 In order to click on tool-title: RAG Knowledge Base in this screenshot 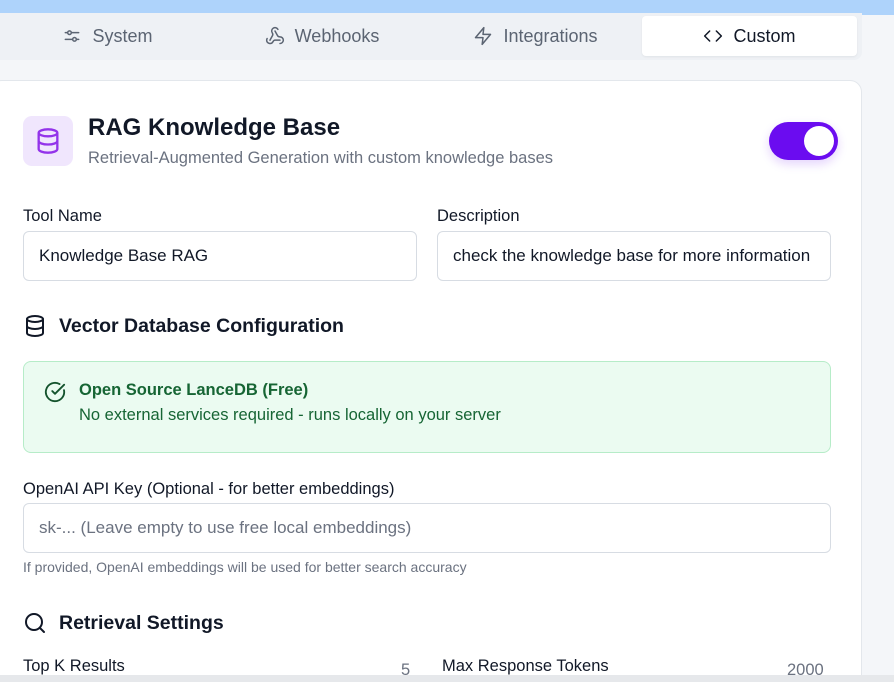, I will do `click(214, 127)`.